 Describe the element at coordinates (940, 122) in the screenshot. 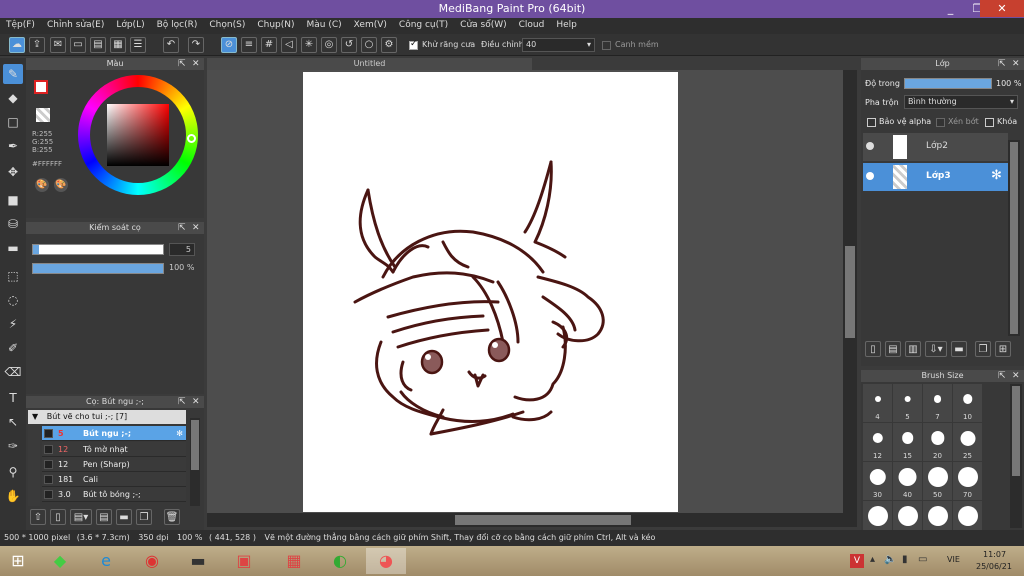

I see `clip-checkbox` at that location.